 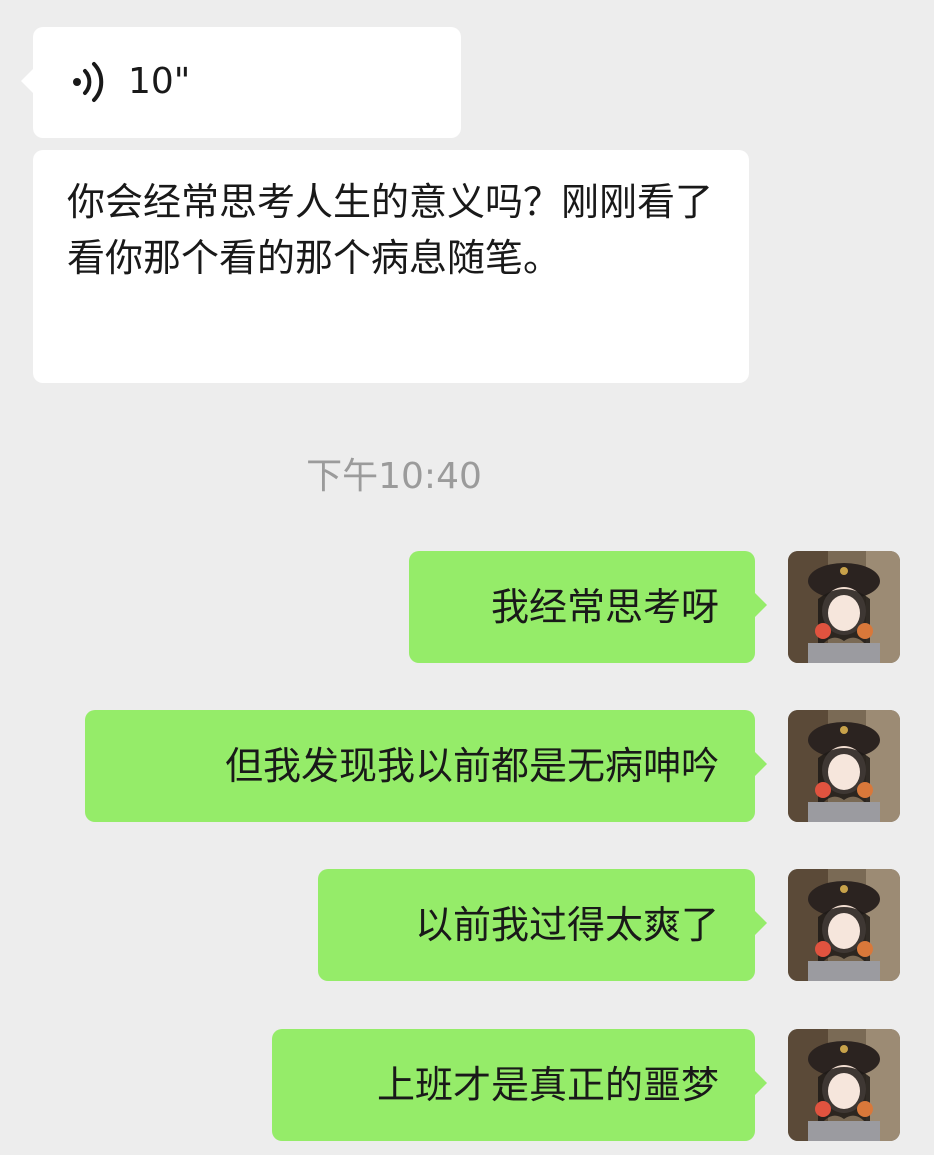 I want to click on message-timestamp: 下午10:40, so click(x=394, y=476).